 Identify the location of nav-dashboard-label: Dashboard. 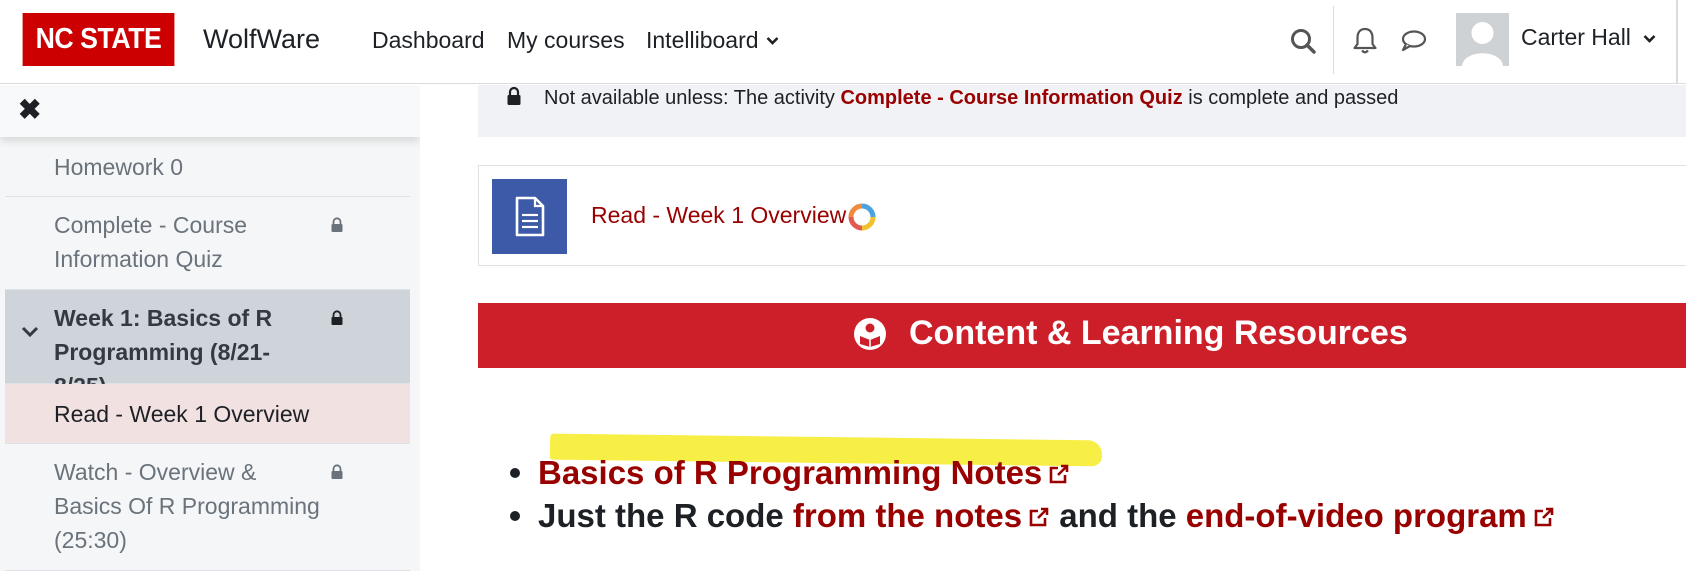
(428, 40).